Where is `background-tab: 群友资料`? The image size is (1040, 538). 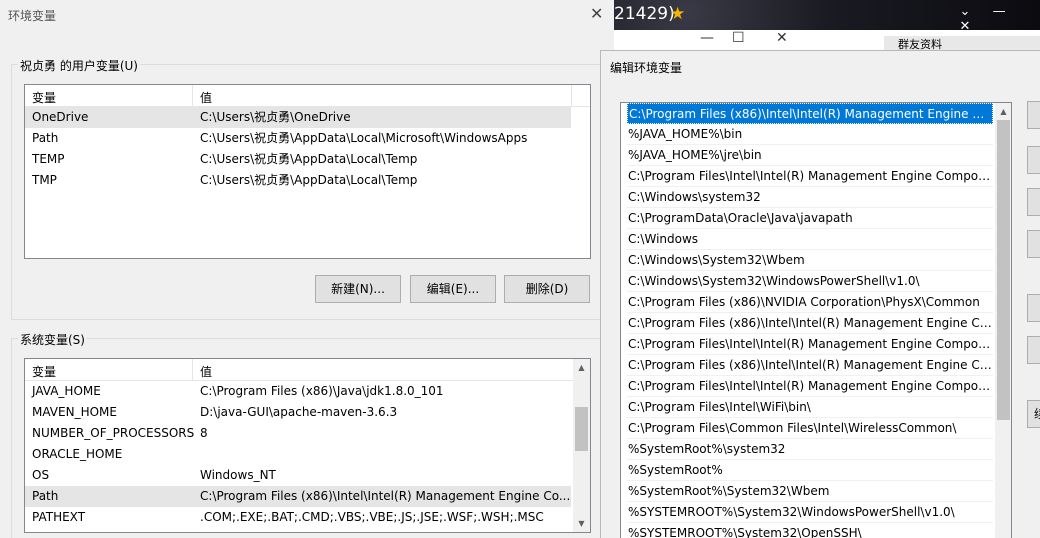
background-tab: 群友资料 is located at coordinates (962, 43).